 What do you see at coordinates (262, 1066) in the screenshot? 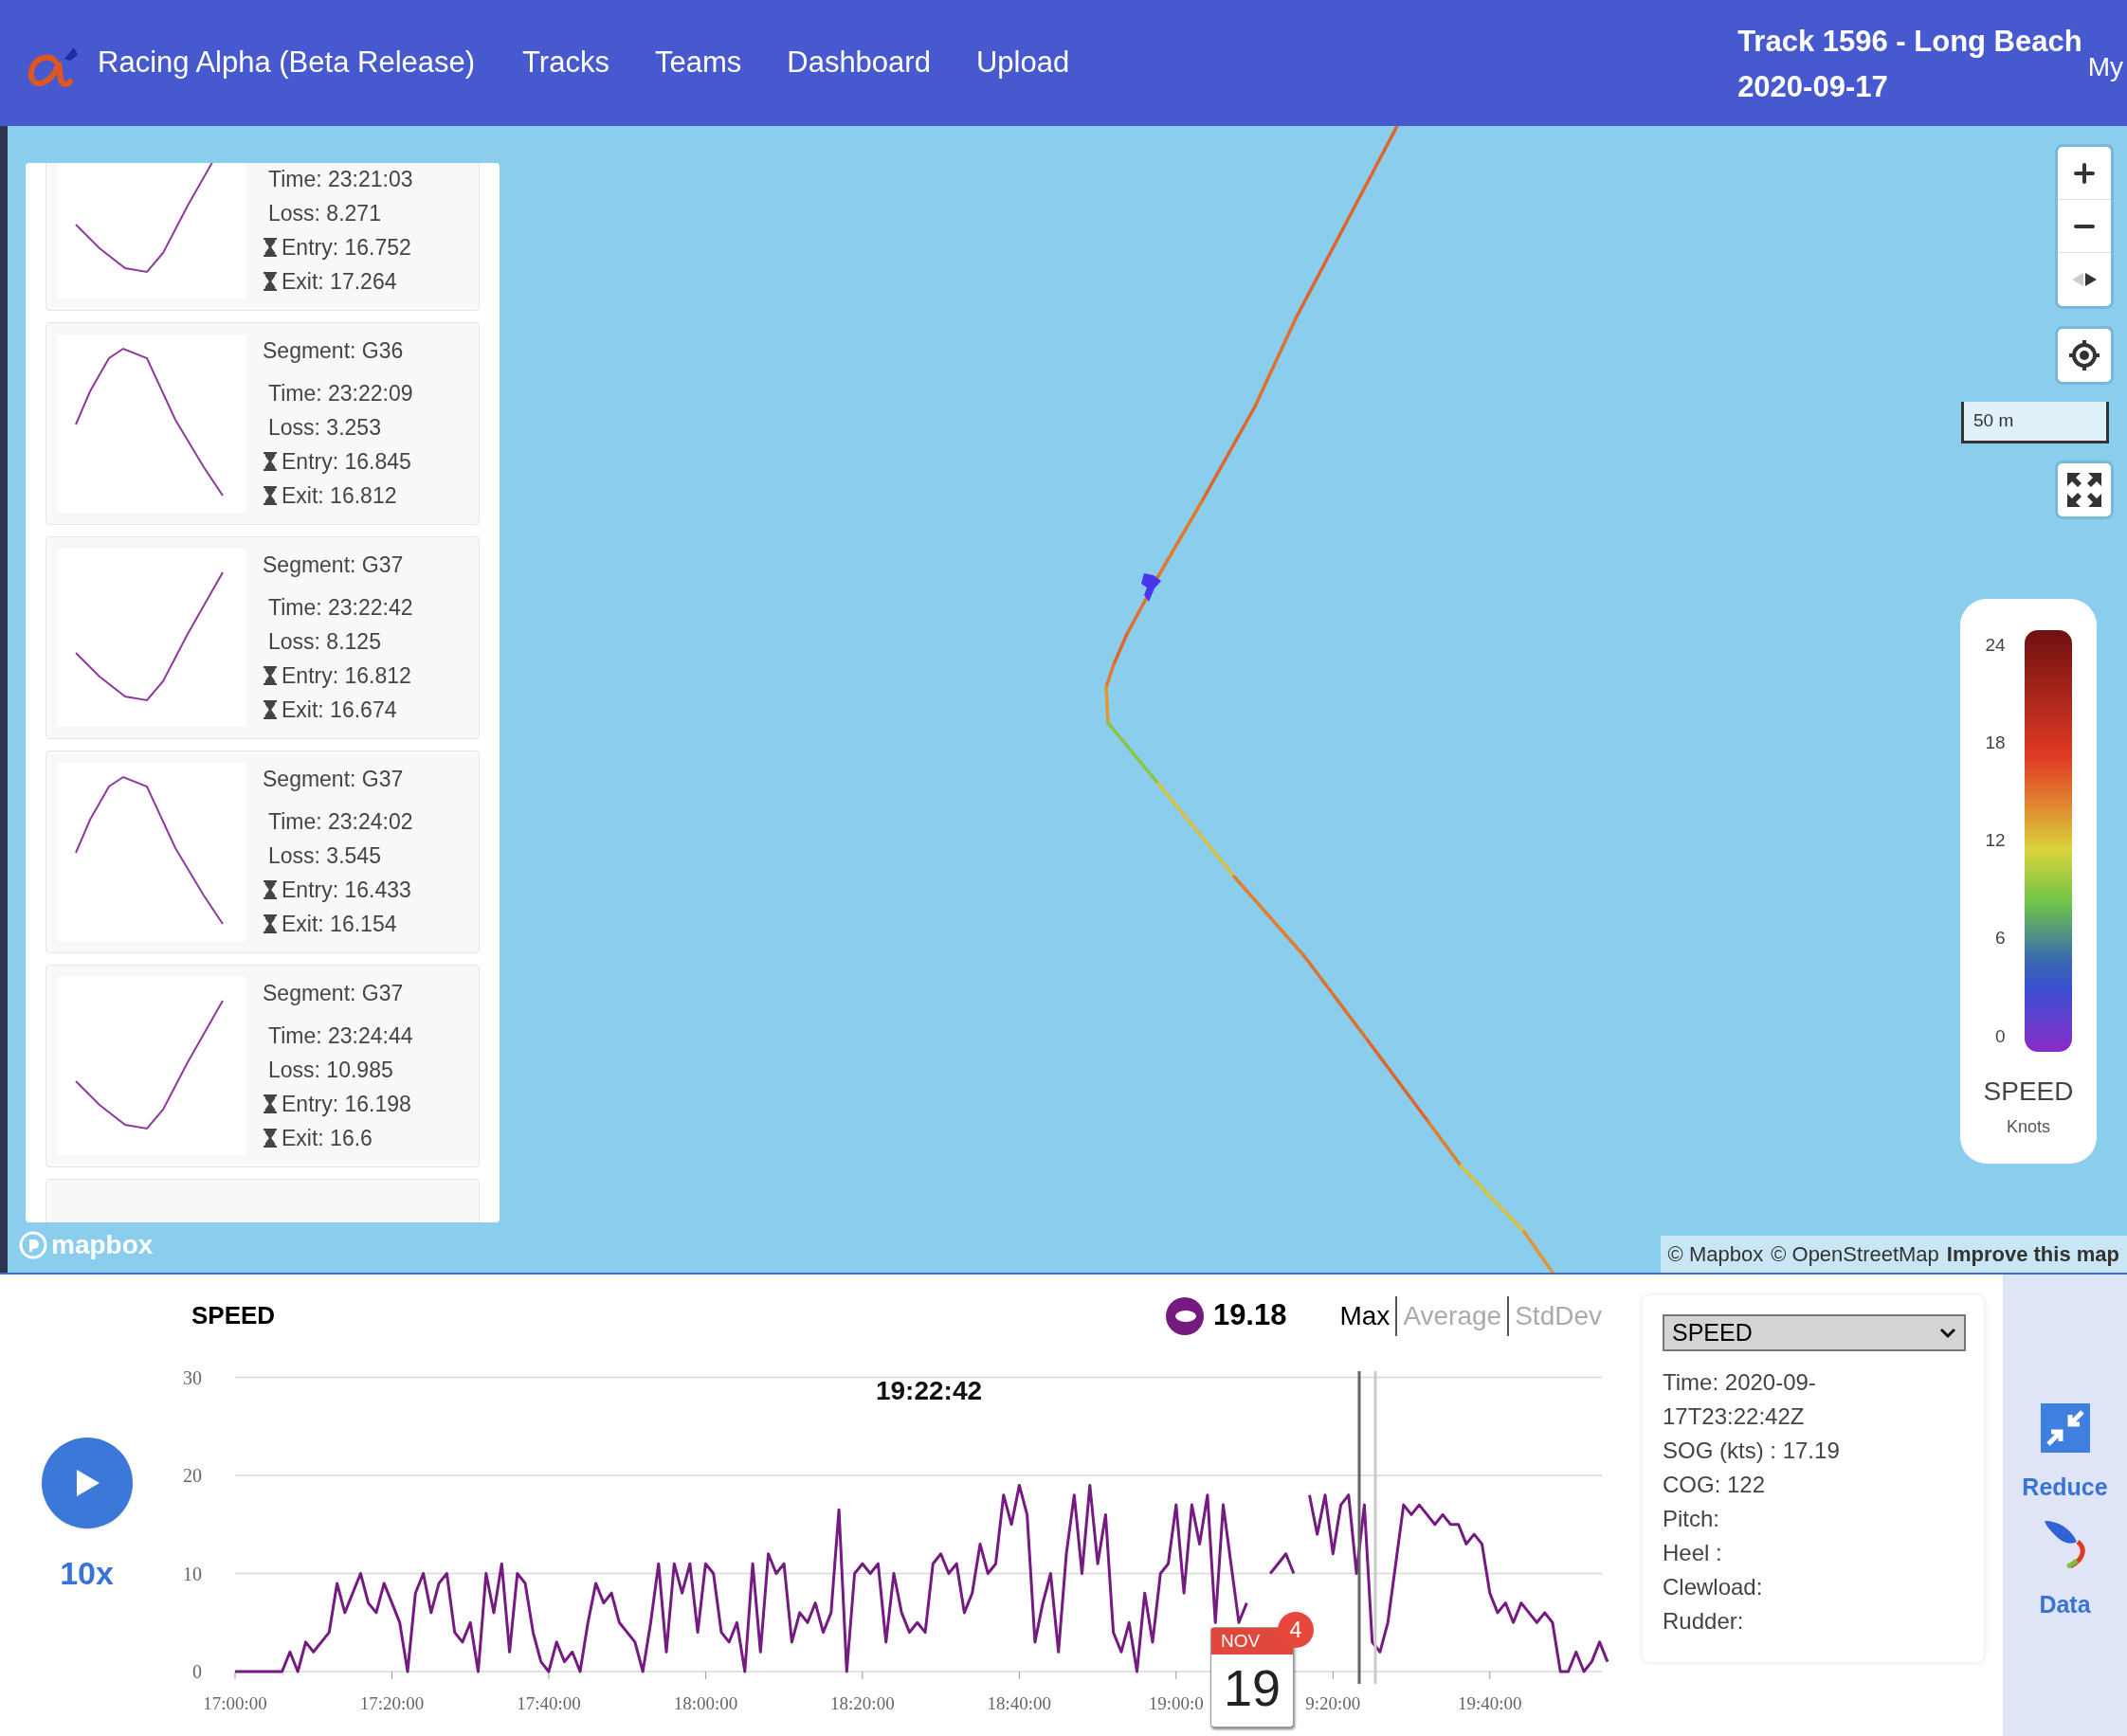
I see `segment-card: Segment: G37 Time: 23:24:44 Loss: 10.985 Entry: 16.198 Exit: 16.6` at bounding box center [262, 1066].